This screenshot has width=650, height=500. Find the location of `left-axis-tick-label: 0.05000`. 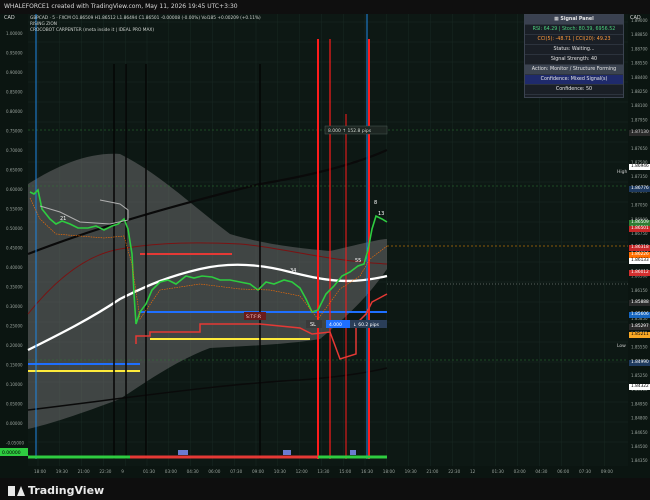

left-axis-tick-label: 0.05000 is located at coordinates (14, 404).